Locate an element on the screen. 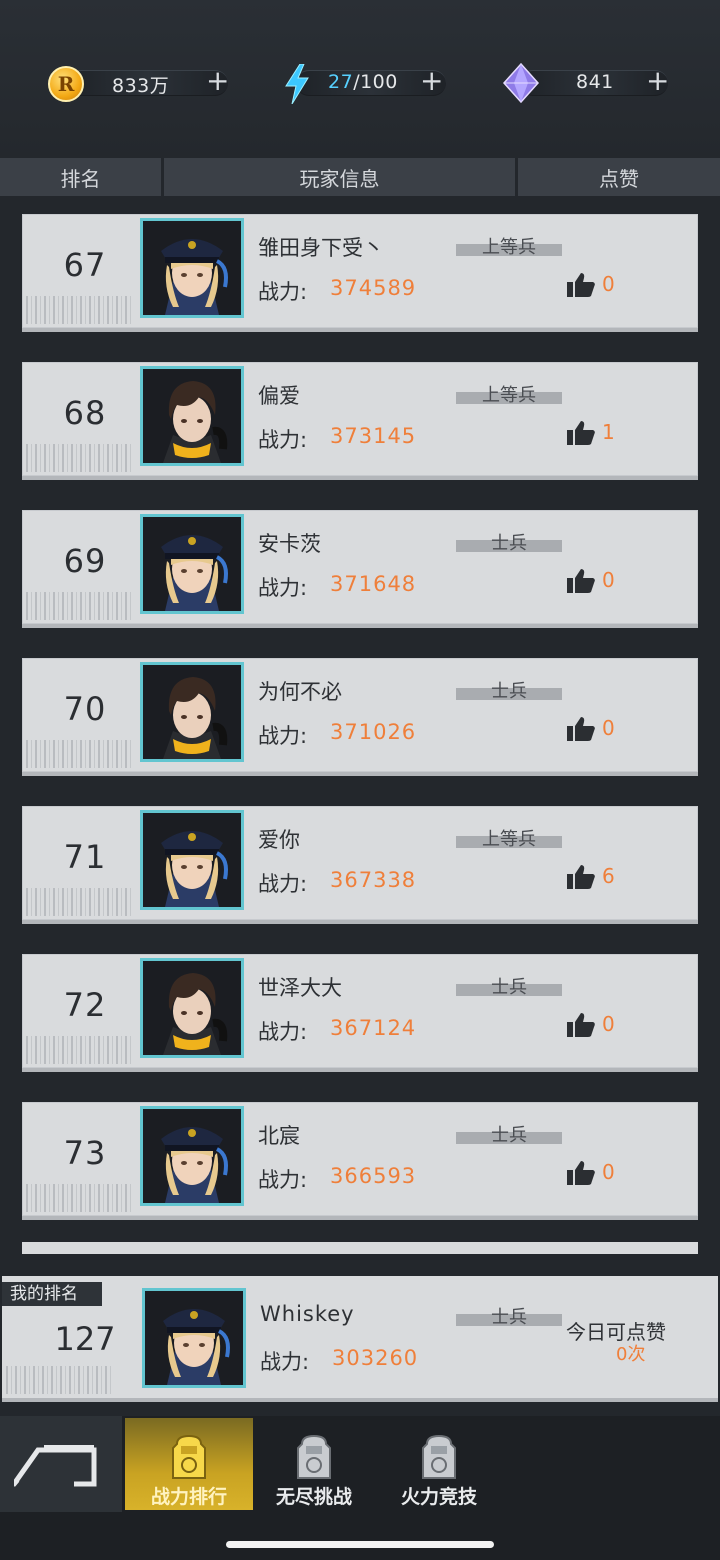 Image resolution: width=720 pixels, height=1560 pixels. power-value: 374589 is located at coordinates (373, 288).